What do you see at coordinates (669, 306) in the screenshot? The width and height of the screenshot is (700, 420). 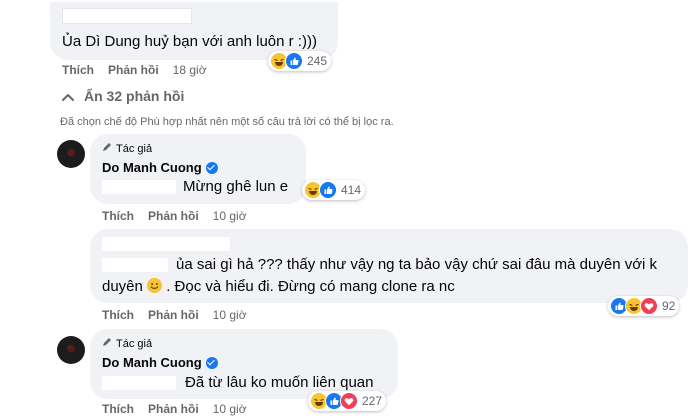 I see `reaction-count: 92` at bounding box center [669, 306].